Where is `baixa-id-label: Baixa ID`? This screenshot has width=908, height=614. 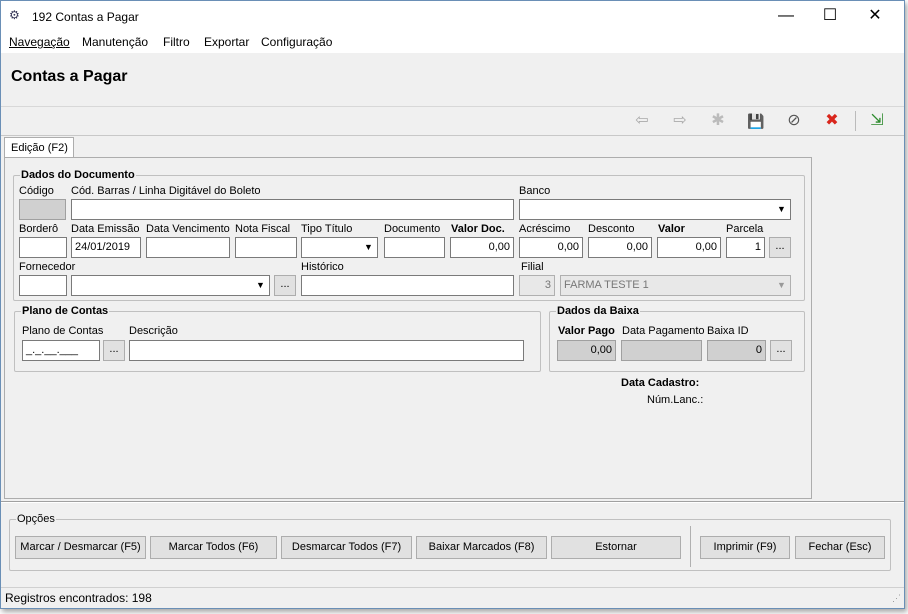 baixa-id-label: Baixa ID is located at coordinates (728, 331).